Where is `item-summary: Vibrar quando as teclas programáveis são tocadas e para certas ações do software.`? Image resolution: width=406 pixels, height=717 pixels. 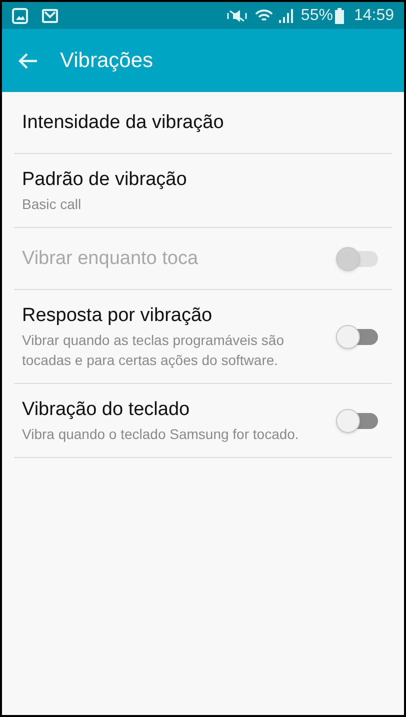 item-summary: Vibrar quando as teclas programáveis são tocadas e para certas ações do software. is located at coordinates (154, 350).